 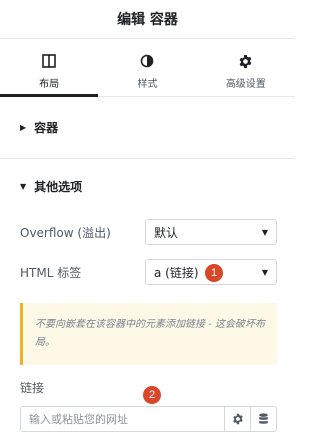 I want to click on step-badge-1: 1, so click(x=214, y=273).